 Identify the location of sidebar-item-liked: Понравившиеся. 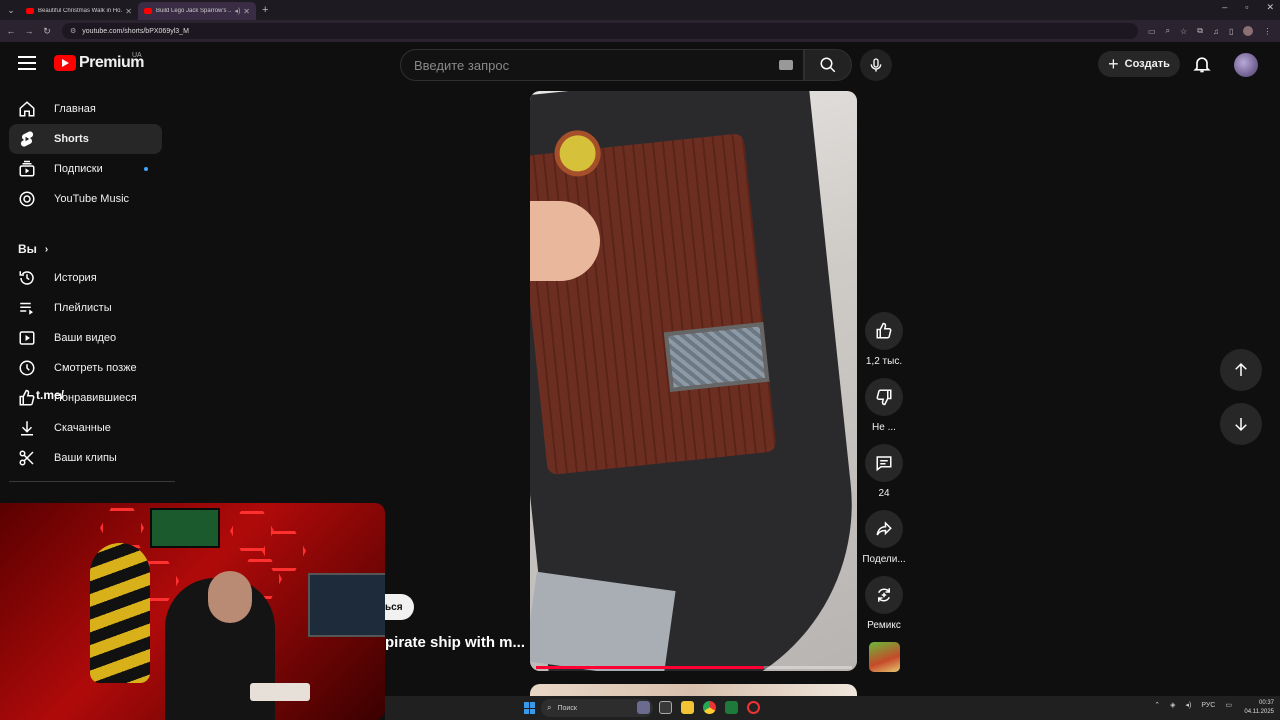
(85, 398).